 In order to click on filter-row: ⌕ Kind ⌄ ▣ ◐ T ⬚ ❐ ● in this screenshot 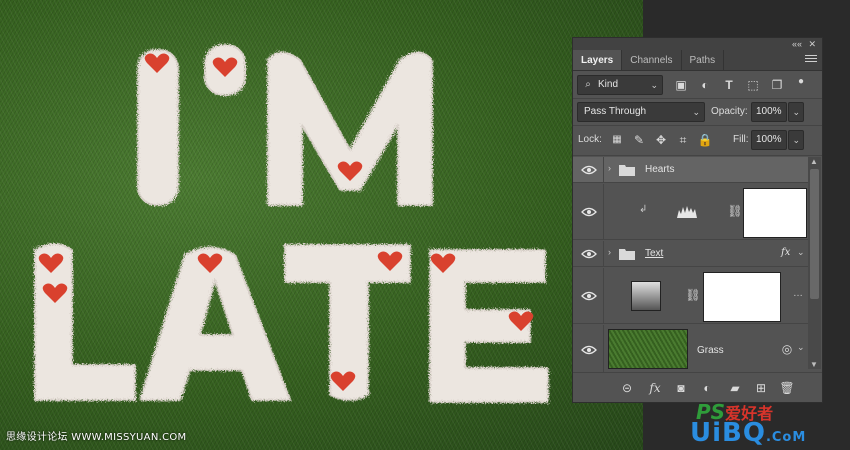, I will do `click(697, 85)`.